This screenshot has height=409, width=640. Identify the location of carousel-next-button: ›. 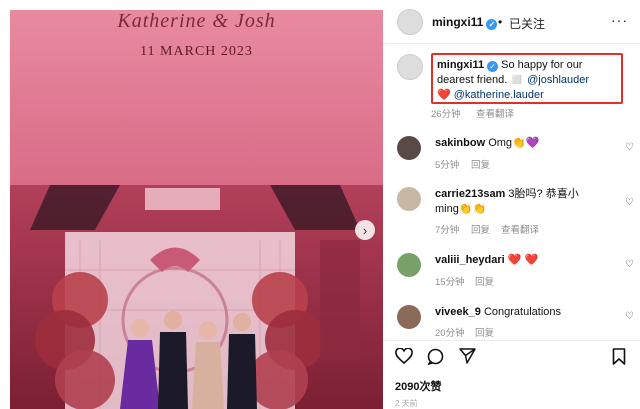
(365, 230).